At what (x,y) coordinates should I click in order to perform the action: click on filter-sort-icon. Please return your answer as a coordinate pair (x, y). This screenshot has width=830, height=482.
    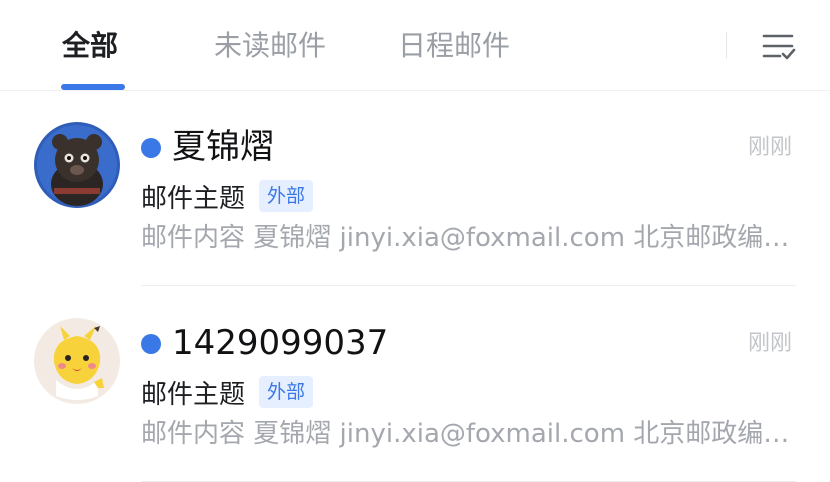
    Looking at the image, I should click on (779, 47).